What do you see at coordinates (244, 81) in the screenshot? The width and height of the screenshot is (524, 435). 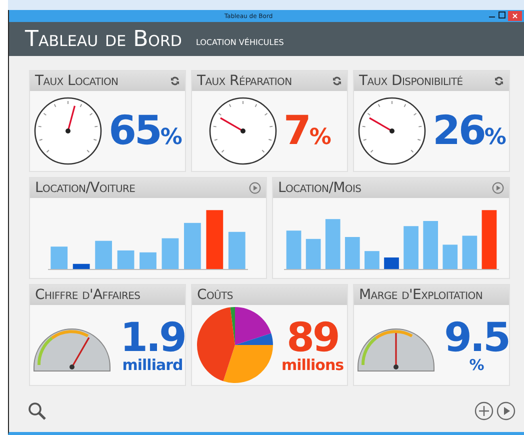 I see `tile-title: Taux Réparation` at bounding box center [244, 81].